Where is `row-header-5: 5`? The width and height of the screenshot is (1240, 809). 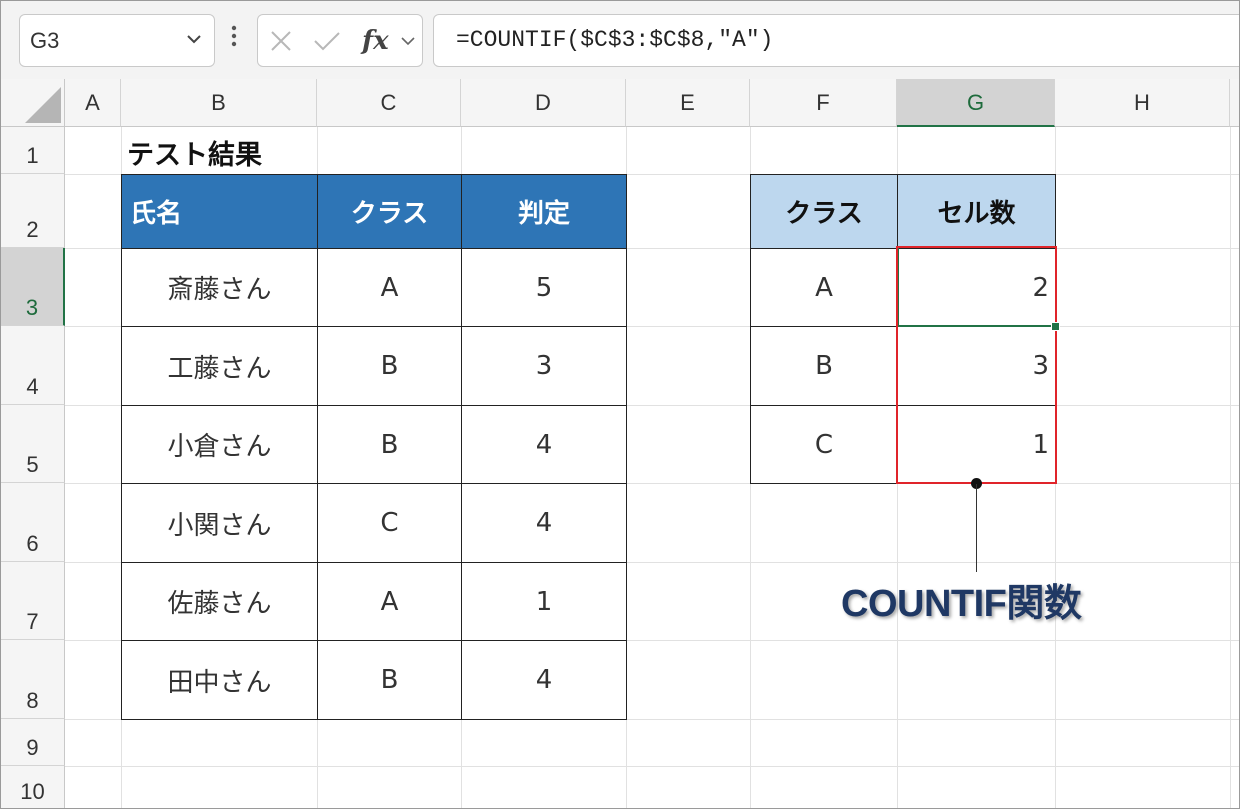
row-header-5: 5 is located at coordinates (33, 444).